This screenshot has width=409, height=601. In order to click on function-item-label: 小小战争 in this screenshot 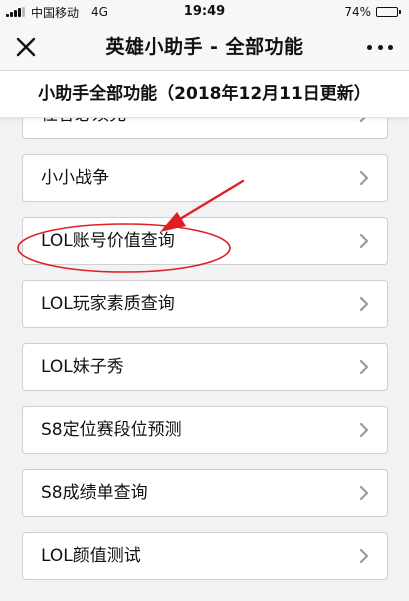, I will do `click(75, 178)`.